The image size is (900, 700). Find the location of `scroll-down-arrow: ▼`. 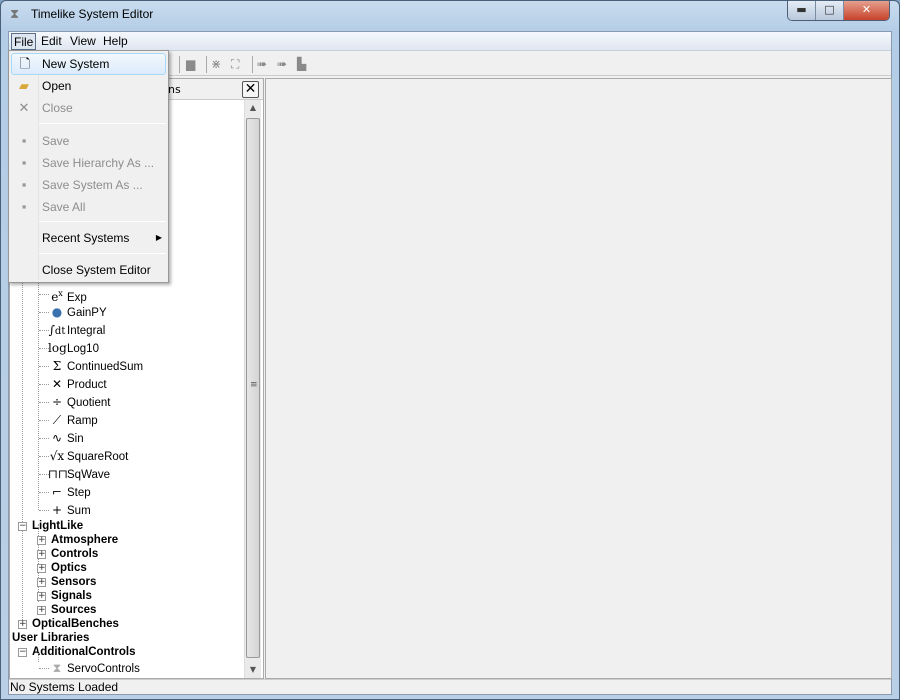

scroll-down-arrow: ▼ is located at coordinates (253, 670).